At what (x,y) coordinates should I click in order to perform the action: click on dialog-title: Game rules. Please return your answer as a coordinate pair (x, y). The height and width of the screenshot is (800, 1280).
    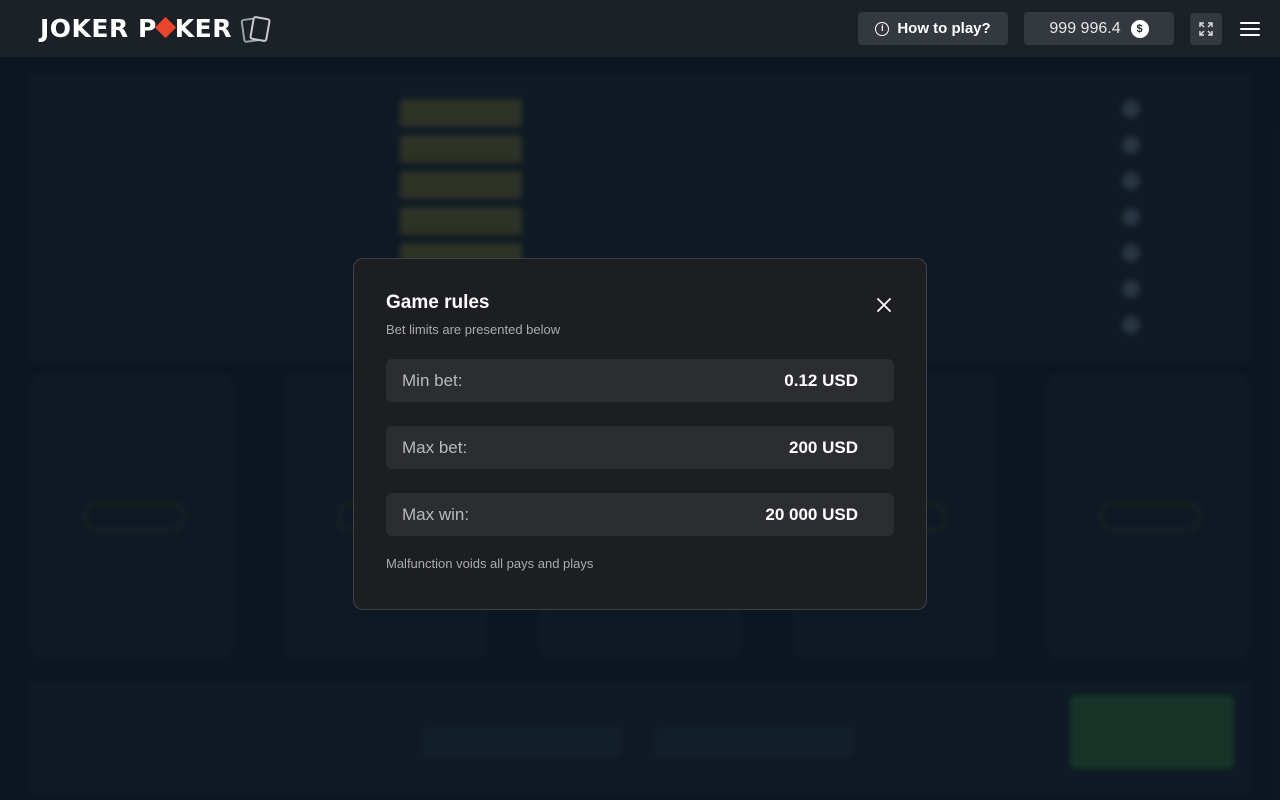
    Looking at the image, I should click on (438, 302).